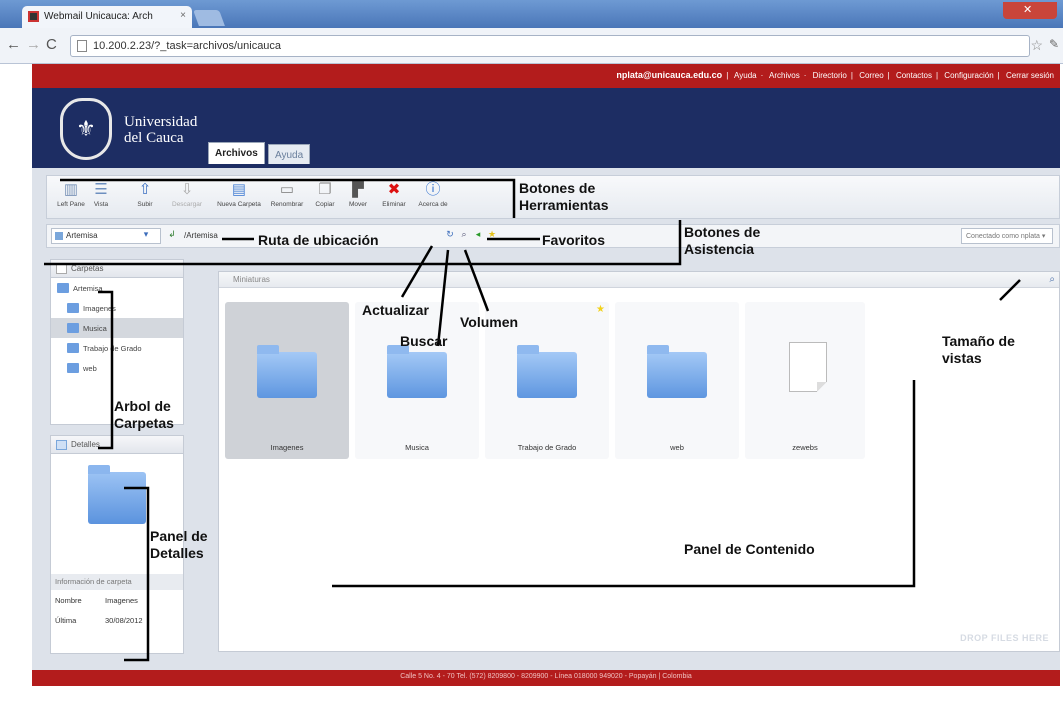  Describe the element at coordinates (82, 46) in the screenshot. I see `page-icon` at that location.